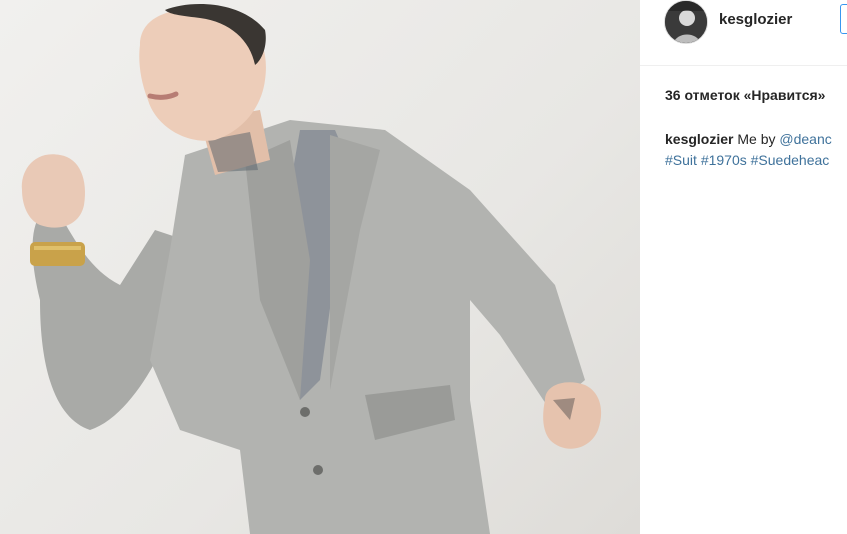 Image resolution: width=847 pixels, height=534 pixels. What do you see at coordinates (790, 160) in the screenshot?
I see `hashtag-suedehead: #Suedeheac` at bounding box center [790, 160].